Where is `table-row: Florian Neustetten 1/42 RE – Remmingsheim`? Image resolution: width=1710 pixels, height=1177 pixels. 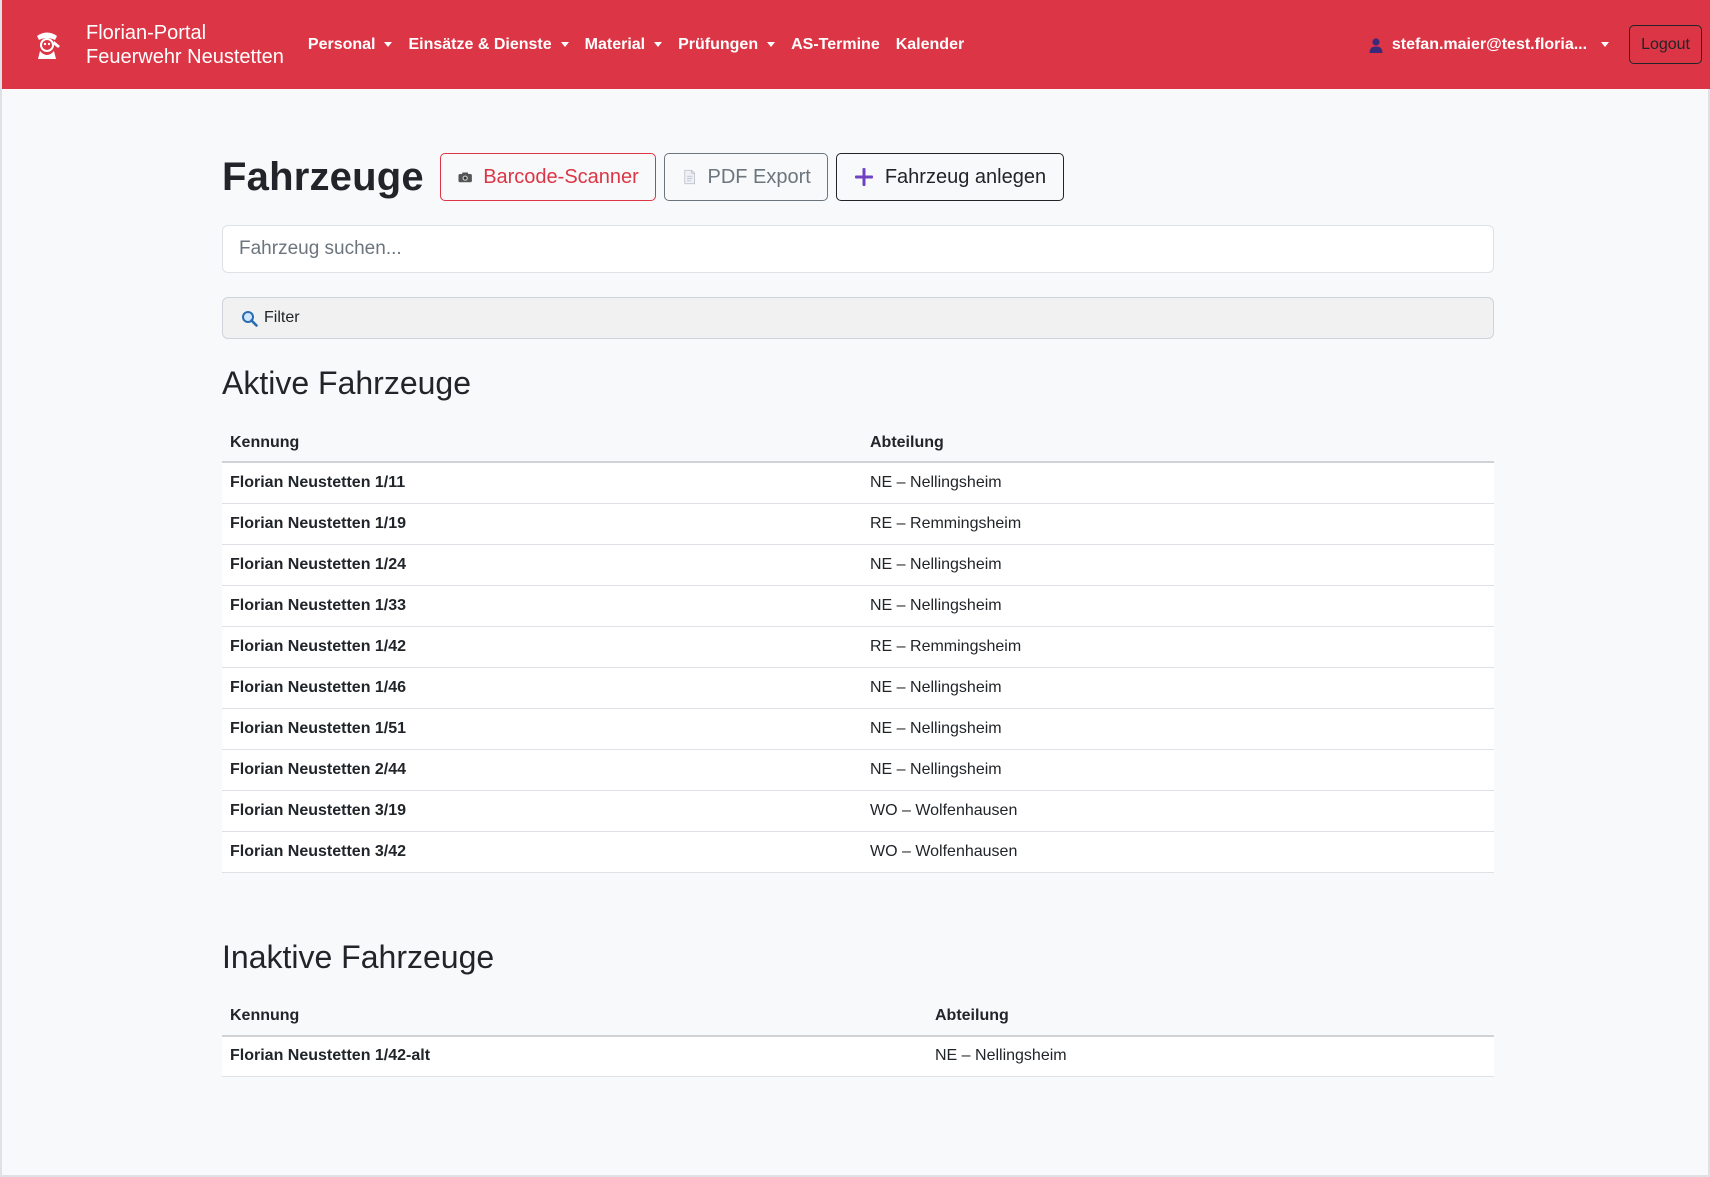 table-row: Florian Neustetten 1/42 RE – Remmingsheim is located at coordinates (858, 647).